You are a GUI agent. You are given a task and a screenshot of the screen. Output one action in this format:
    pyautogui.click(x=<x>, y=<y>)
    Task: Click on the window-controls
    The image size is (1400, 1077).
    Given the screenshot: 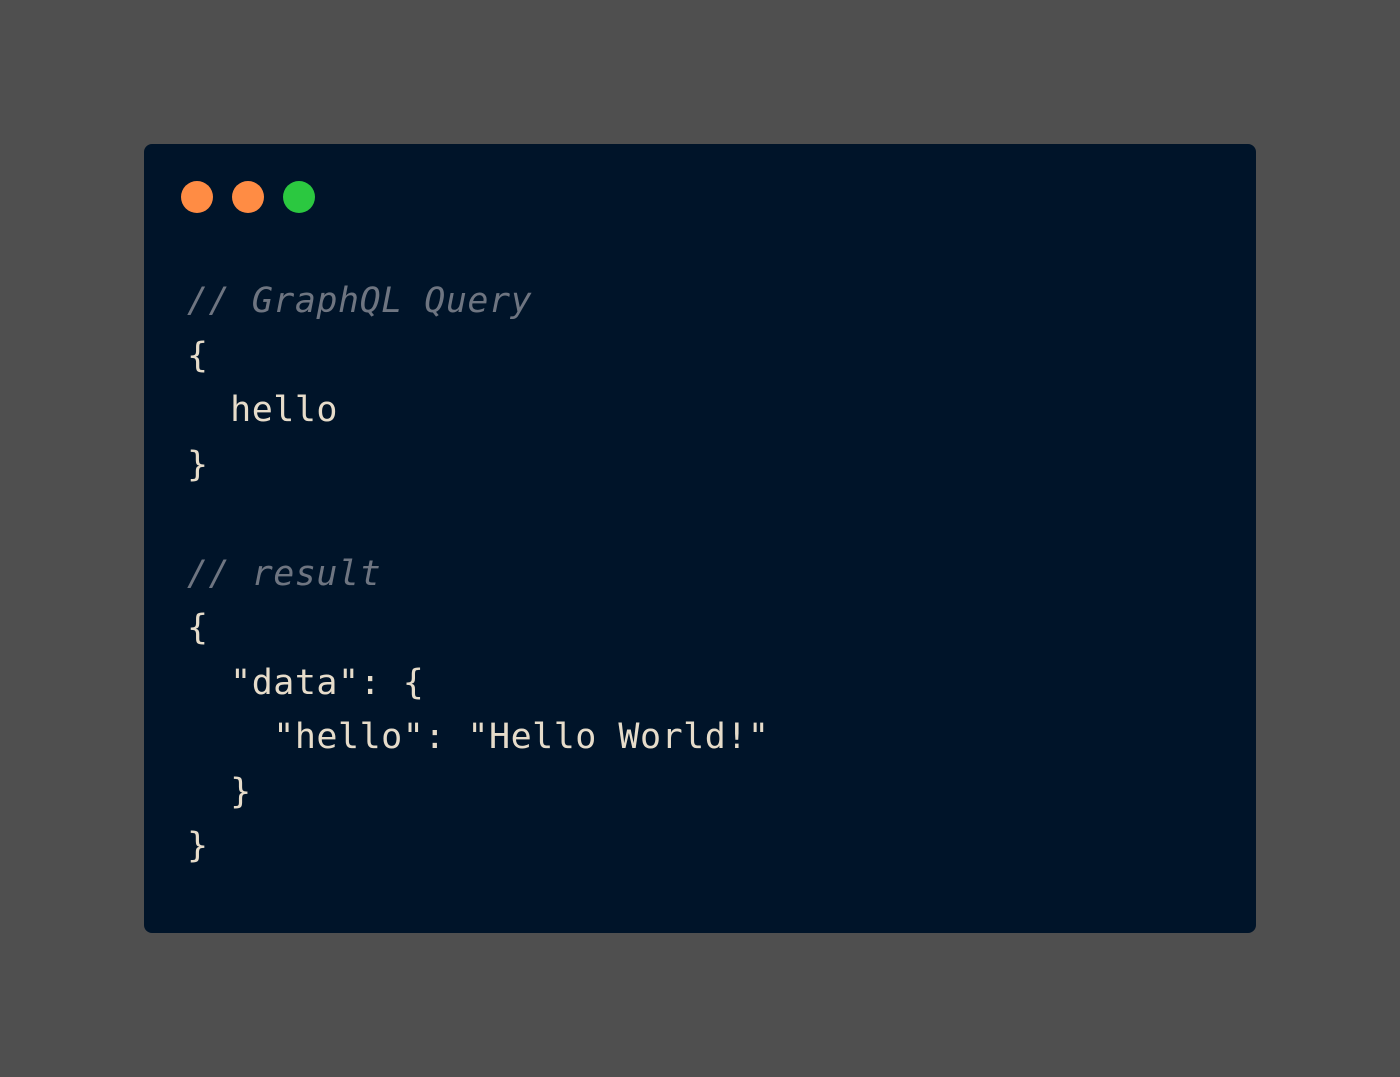 What is the action you would take?
    pyautogui.click(x=248, y=197)
    